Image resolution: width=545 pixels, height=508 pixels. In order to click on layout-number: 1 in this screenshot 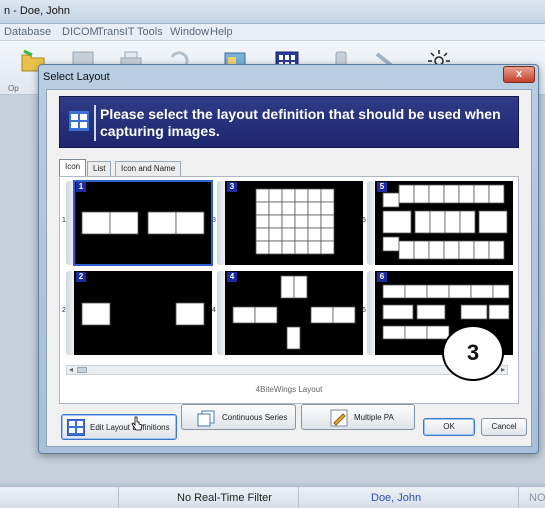, I will do `click(81, 187)`.